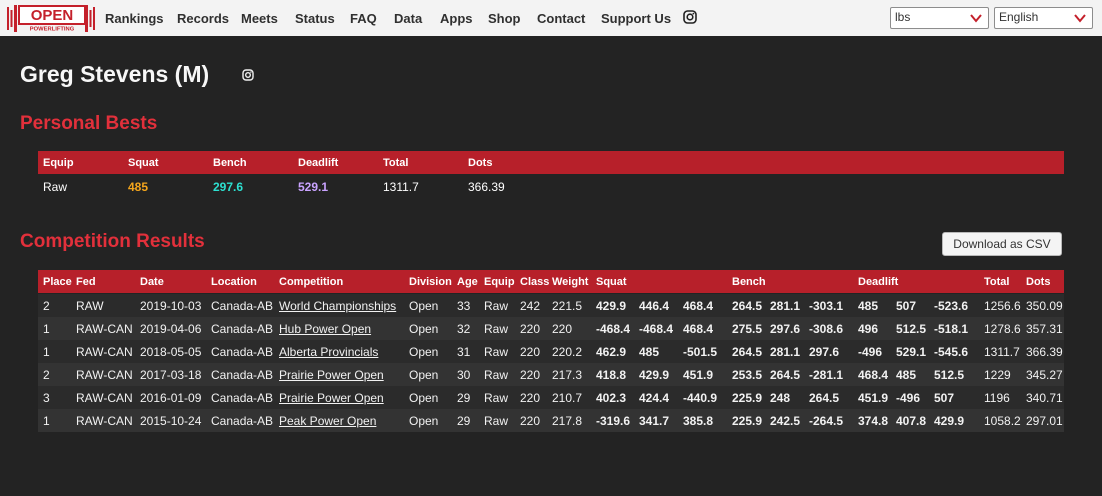 Image resolution: width=1102 pixels, height=496 pixels. I want to click on competition-link: Peak Power Open, so click(327, 421).